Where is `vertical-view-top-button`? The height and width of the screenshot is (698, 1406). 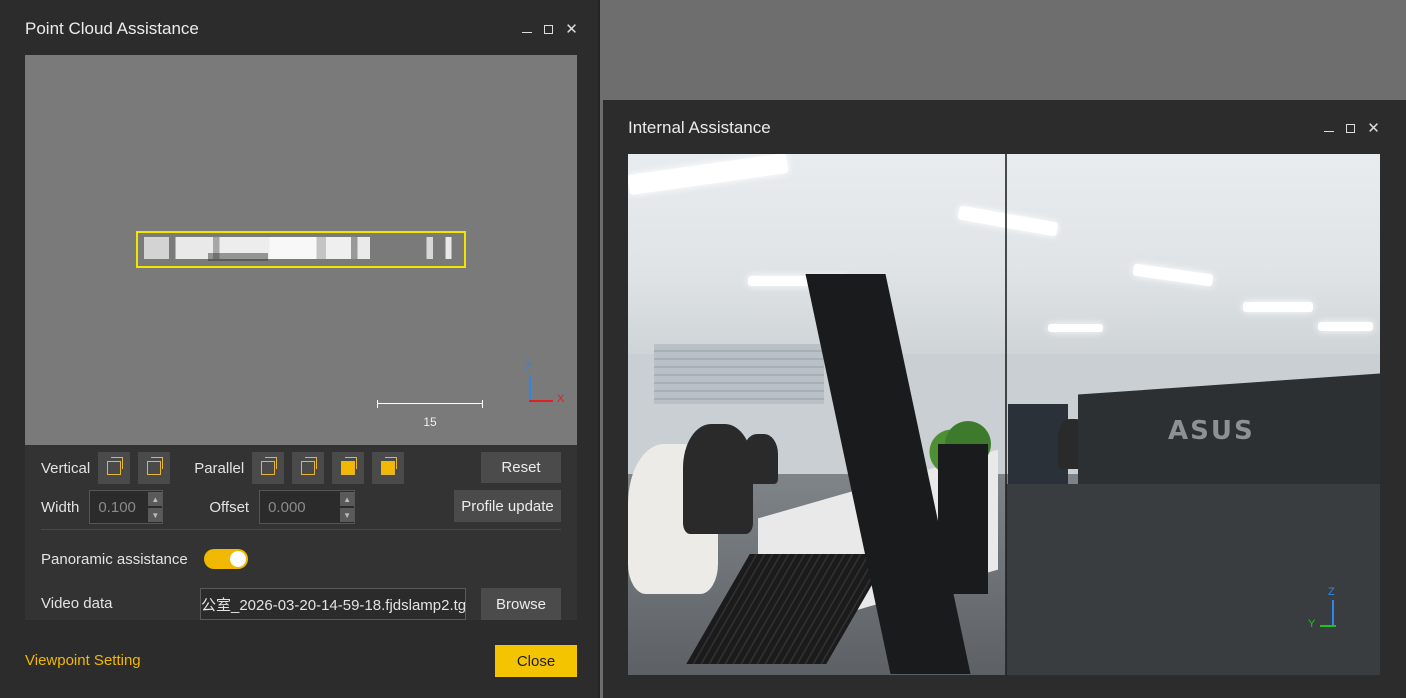
vertical-view-top-button is located at coordinates (114, 468).